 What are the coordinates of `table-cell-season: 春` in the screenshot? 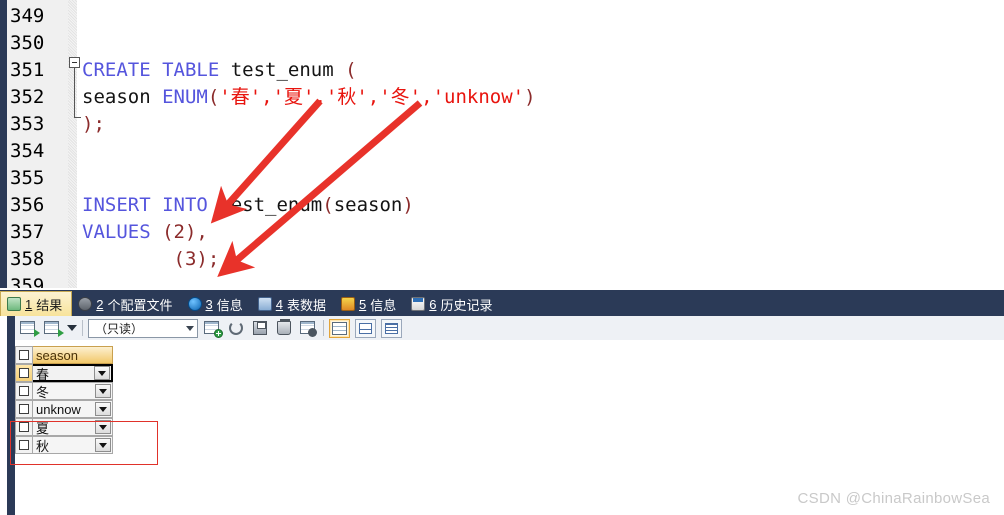 It's located at (73, 373).